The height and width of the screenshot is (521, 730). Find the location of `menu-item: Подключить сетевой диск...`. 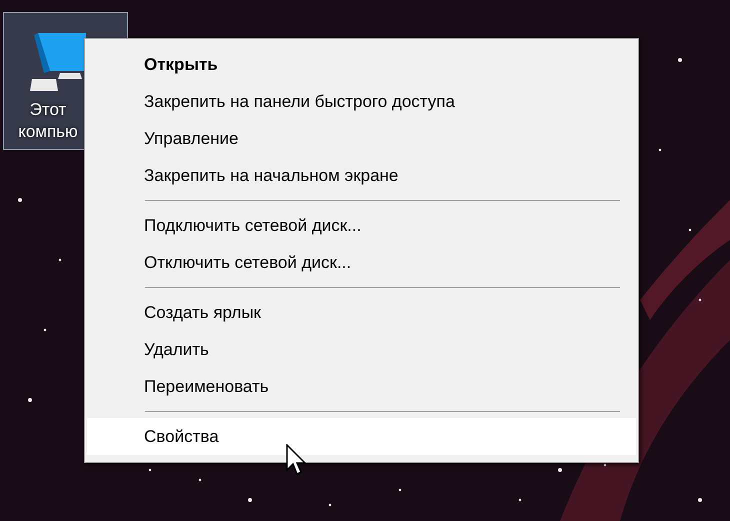

menu-item: Подключить сетевой диск... is located at coordinates (361, 225).